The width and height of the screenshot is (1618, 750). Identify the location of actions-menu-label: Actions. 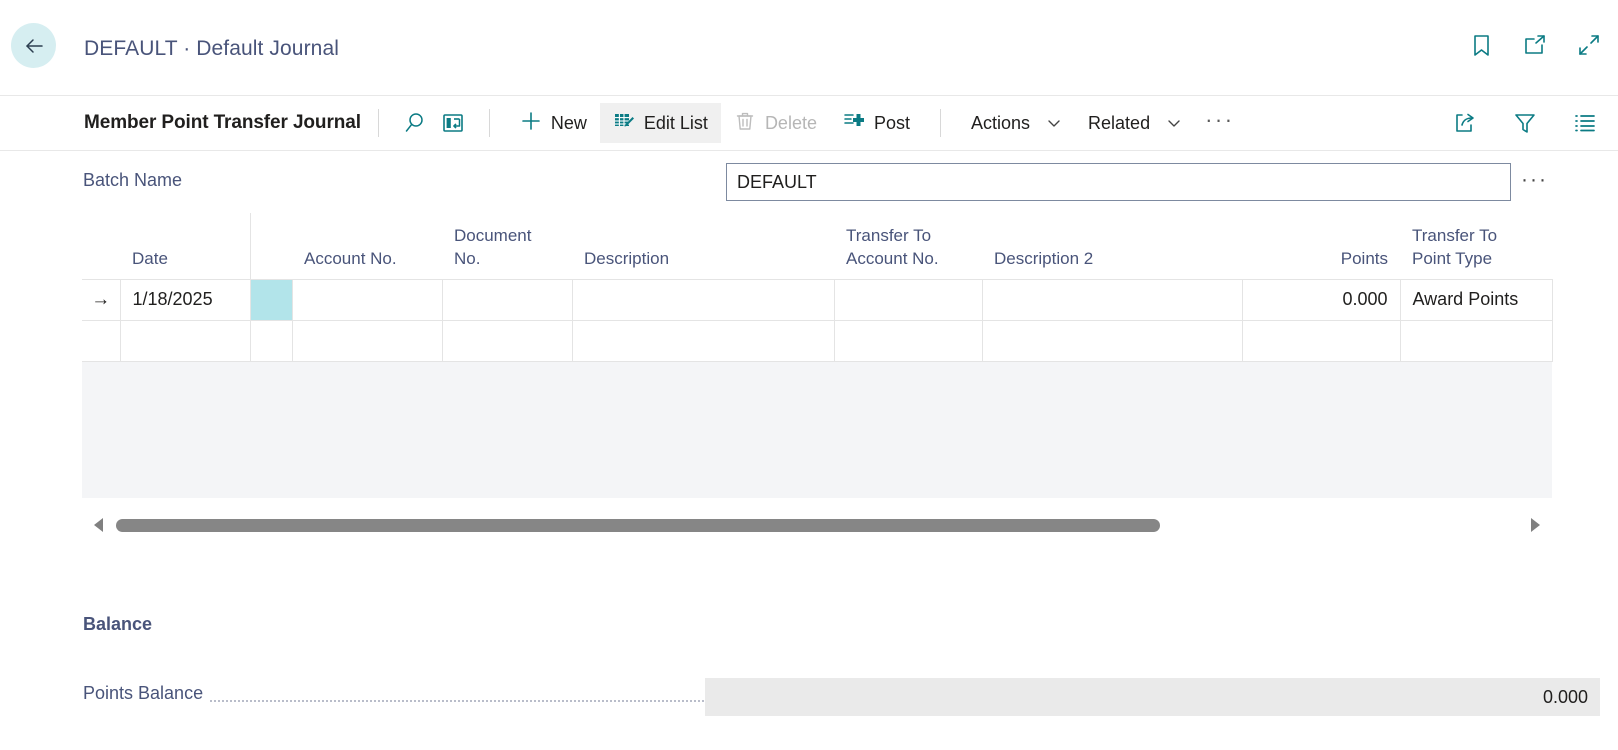
(1001, 123).